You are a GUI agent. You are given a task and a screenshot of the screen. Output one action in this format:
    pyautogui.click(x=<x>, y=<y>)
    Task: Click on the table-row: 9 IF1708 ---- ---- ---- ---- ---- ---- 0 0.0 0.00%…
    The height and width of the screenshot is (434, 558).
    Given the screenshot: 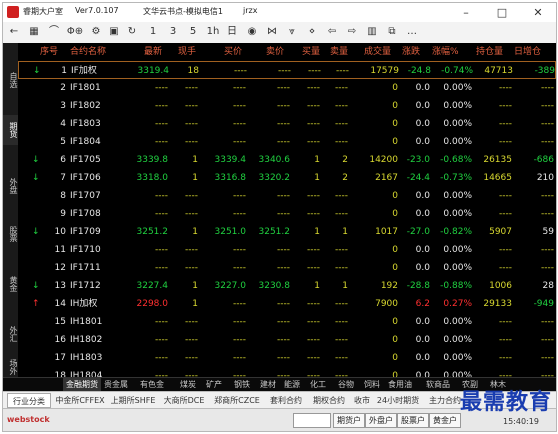 What is the action you would take?
    pyautogui.click(x=287, y=214)
    